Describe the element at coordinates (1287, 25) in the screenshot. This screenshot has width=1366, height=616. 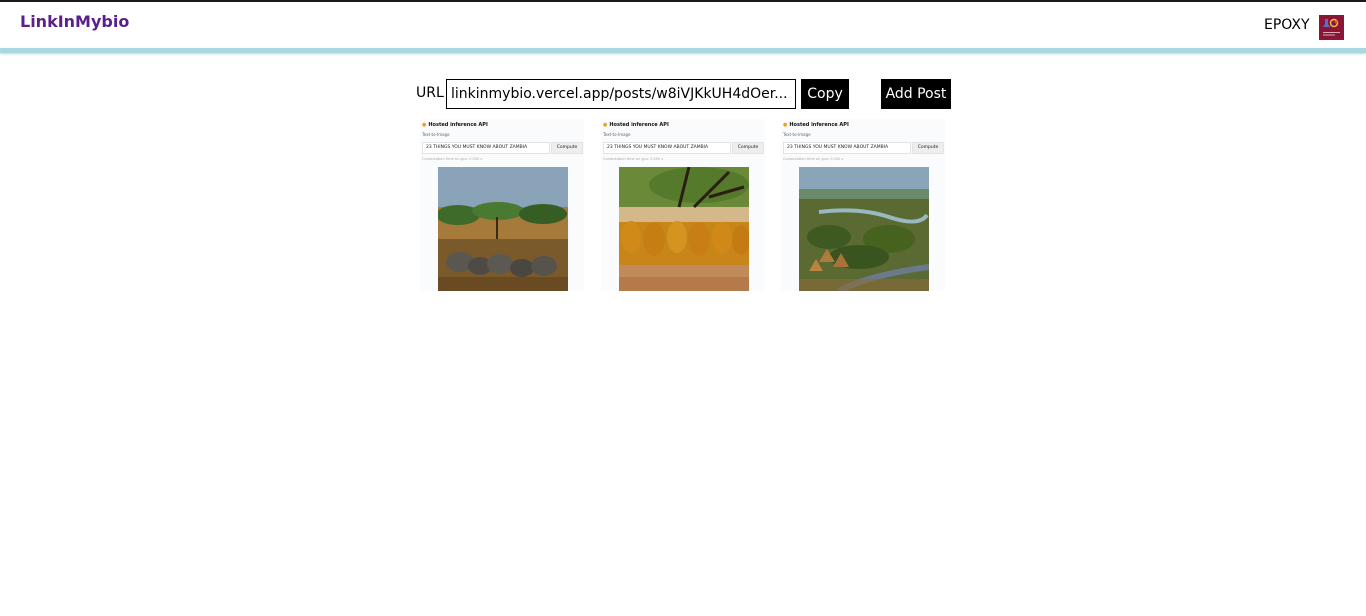
I see `username-label: EPOXY` at that location.